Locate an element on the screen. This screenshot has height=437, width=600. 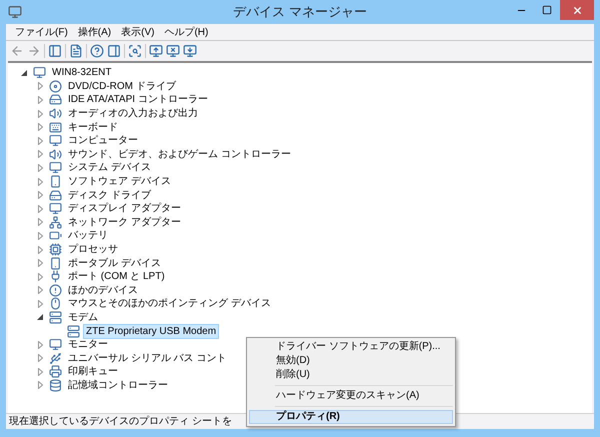
context-menu-item: 無効(D) is located at coordinates (351, 361).